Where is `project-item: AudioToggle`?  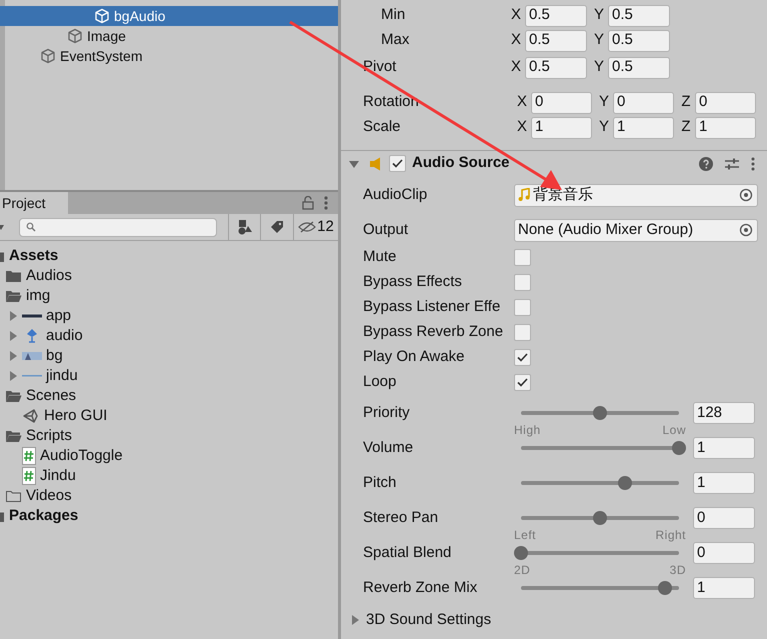 project-item: AudioToggle is located at coordinates (169, 456).